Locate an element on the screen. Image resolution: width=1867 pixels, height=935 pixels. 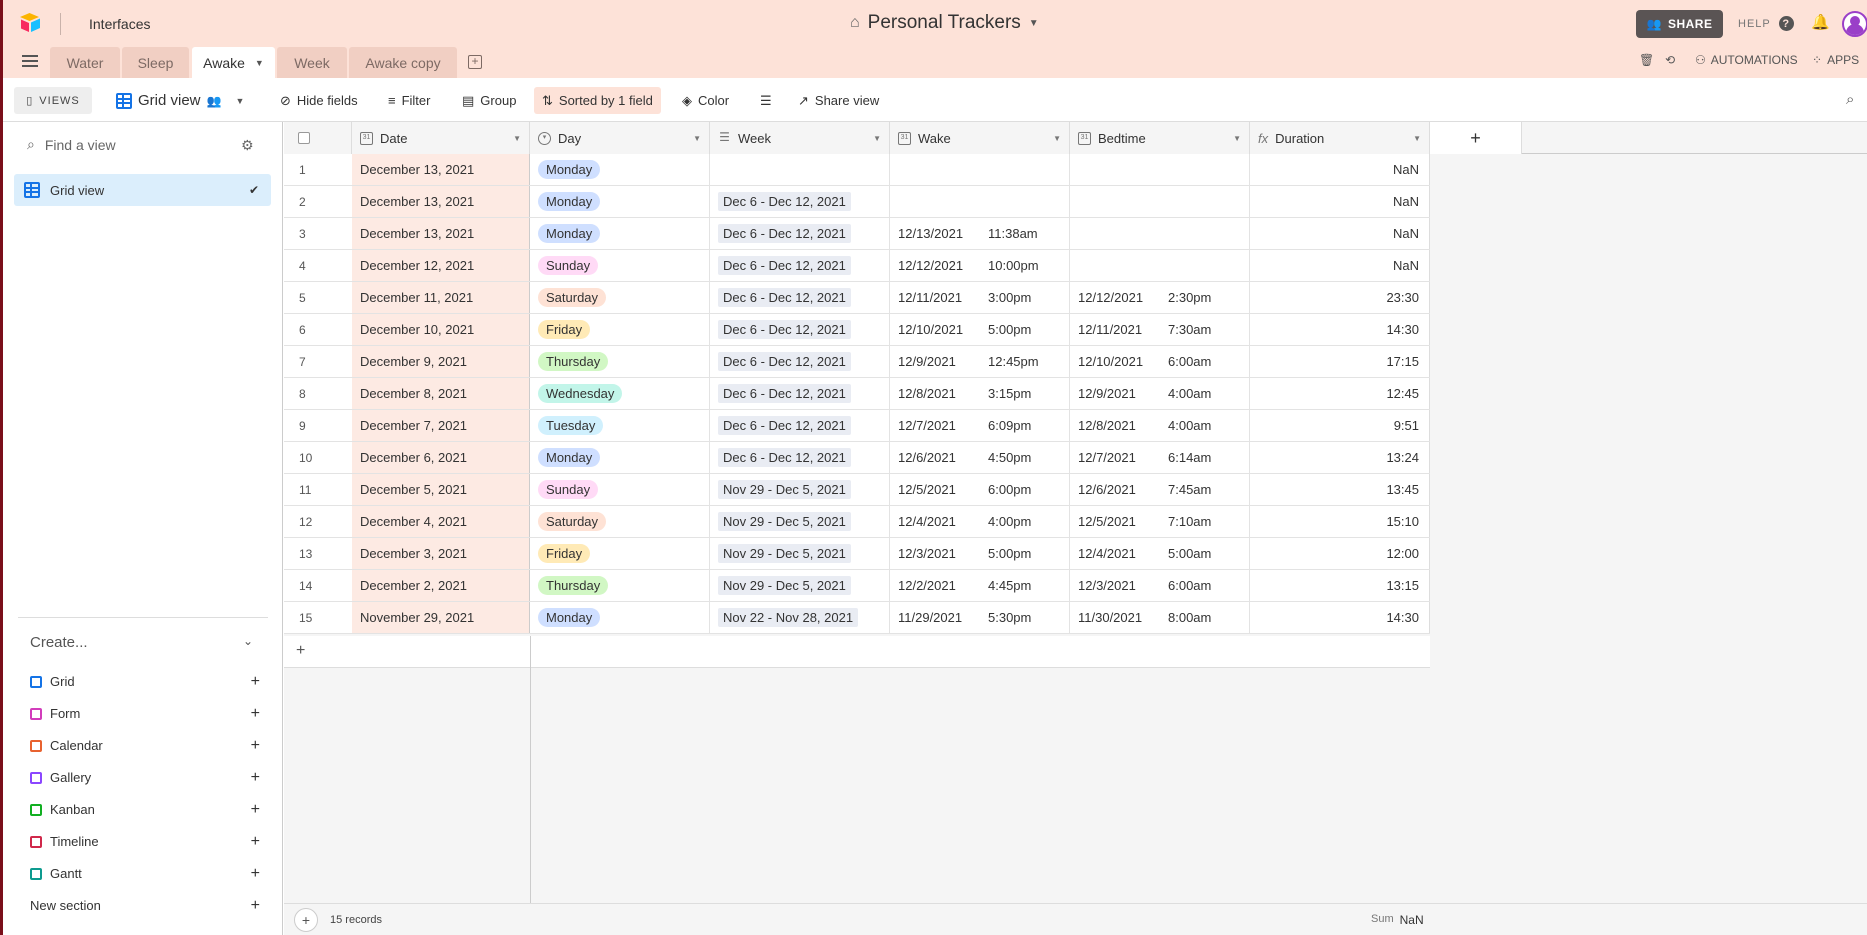
cell-duration: 23:30 is located at coordinates (1340, 297).